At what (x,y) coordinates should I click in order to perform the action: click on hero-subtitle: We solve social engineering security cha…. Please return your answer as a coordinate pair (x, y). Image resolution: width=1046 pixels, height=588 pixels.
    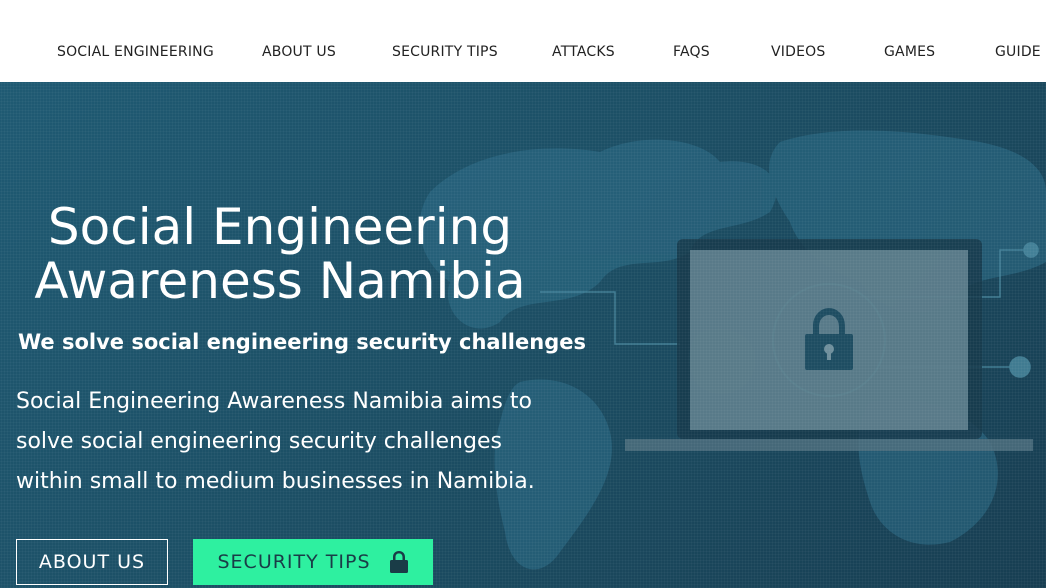
    Looking at the image, I should click on (302, 342).